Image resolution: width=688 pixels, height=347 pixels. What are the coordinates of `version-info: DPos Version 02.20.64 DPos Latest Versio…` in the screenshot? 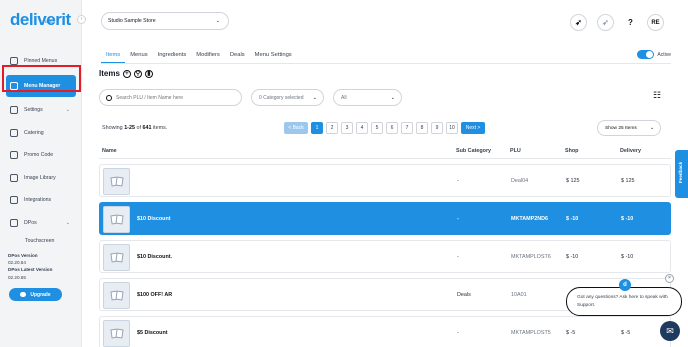 It's located at (30, 266).